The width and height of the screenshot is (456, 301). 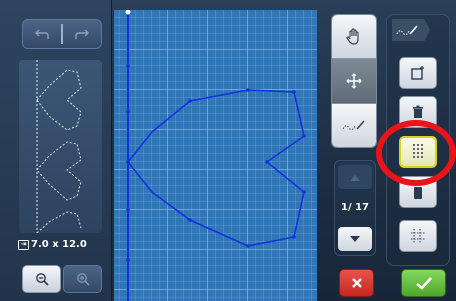 I want to click on size-icon: ⇥, so click(x=23, y=244).